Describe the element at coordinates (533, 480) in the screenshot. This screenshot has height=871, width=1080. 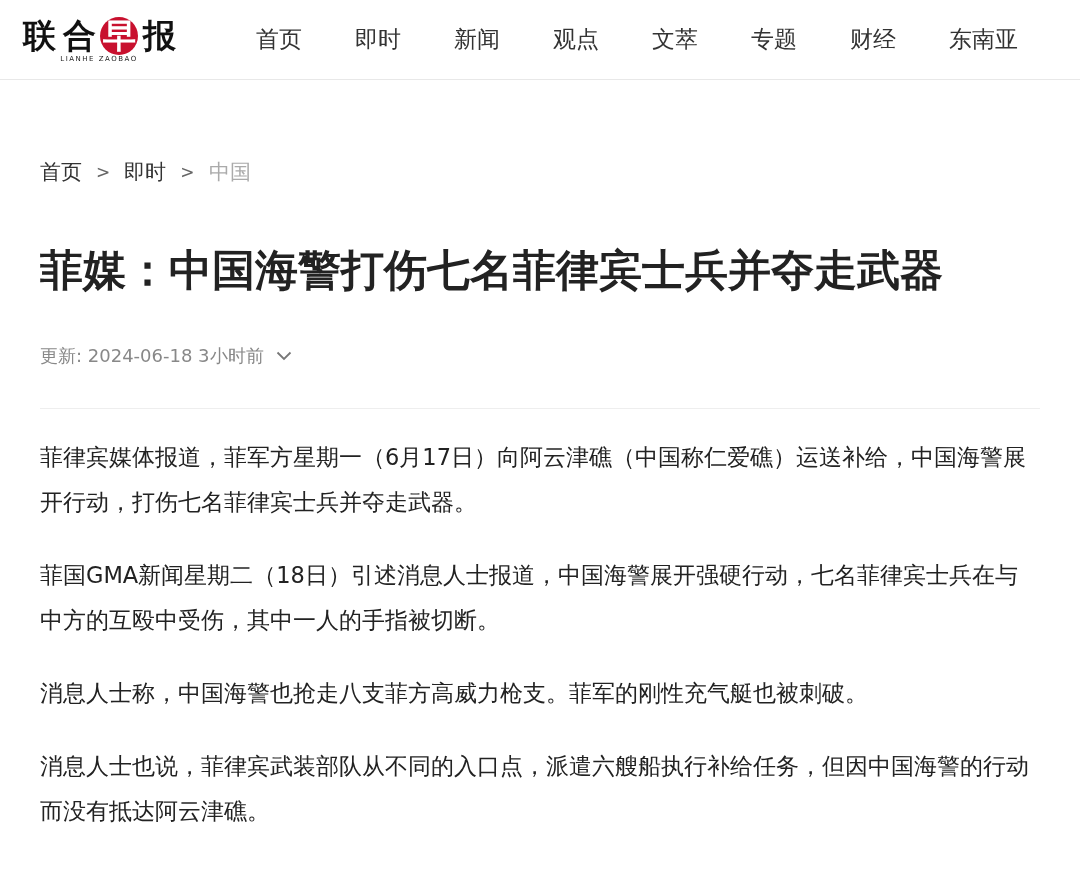
I see `article-paragraph: 菲律宾媒体报道，菲军方星期一（6月17日）向阿云津礁（中国称仁爱礁）运送补给，中国海警展开行动，打伤七名菲律宾士兵并夺走武器。` at that location.